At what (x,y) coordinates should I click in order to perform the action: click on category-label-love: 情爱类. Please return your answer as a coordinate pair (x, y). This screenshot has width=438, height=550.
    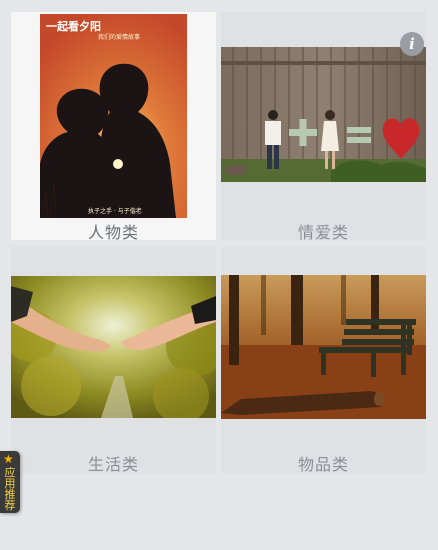
    Looking at the image, I should click on (323, 232).